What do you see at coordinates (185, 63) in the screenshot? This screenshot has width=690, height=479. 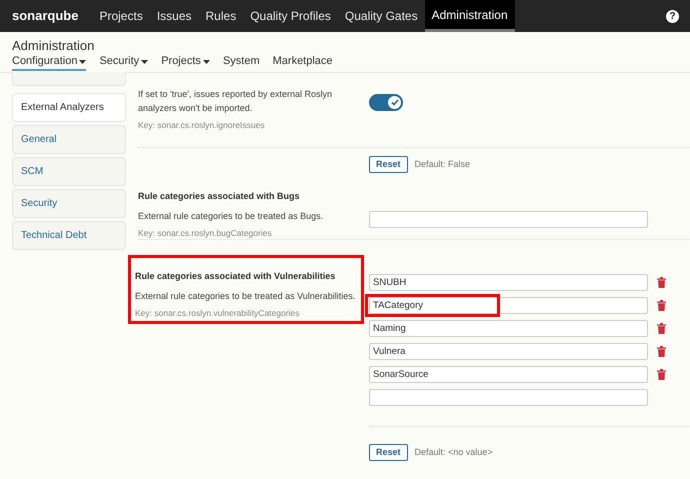 I see `tab: Projects` at bounding box center [185, 63].